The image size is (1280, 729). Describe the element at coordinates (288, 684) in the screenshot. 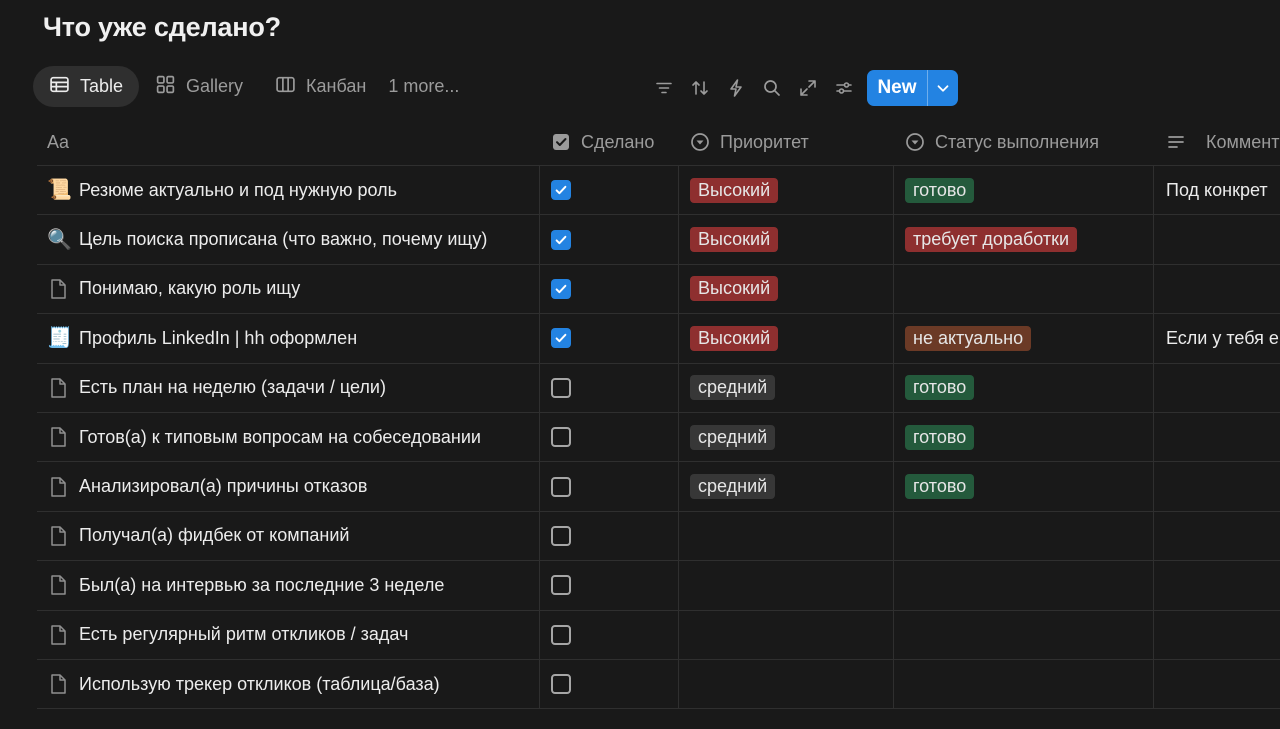

I see `row-title-cell: Использую трекер откликов (таблица/база)` at that location.